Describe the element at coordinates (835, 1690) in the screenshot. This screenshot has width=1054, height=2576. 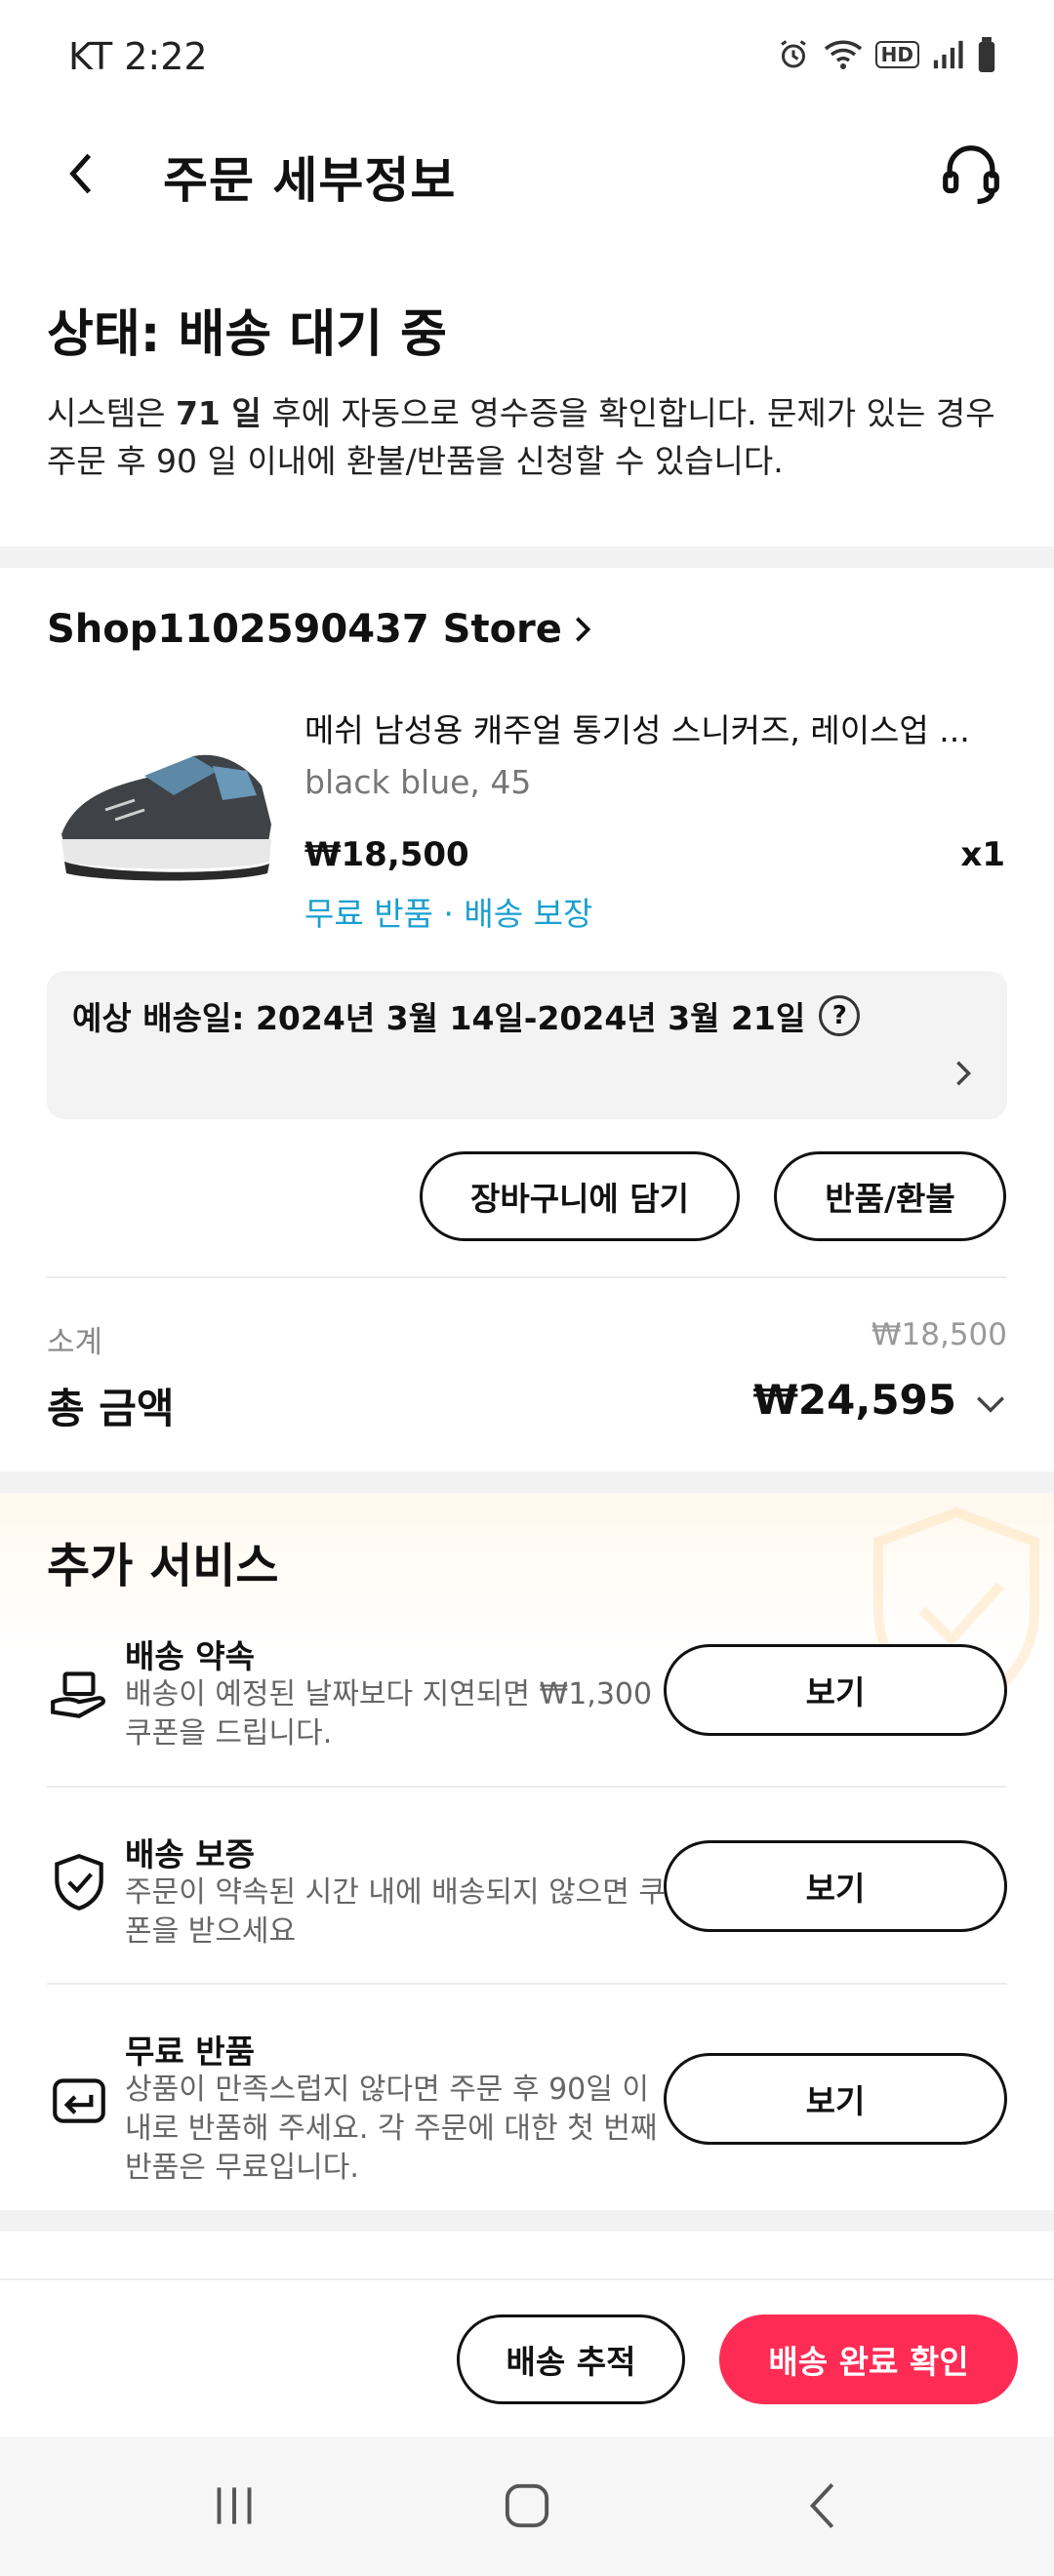
I see `view-delivery-promise-button: 보기` at that location.